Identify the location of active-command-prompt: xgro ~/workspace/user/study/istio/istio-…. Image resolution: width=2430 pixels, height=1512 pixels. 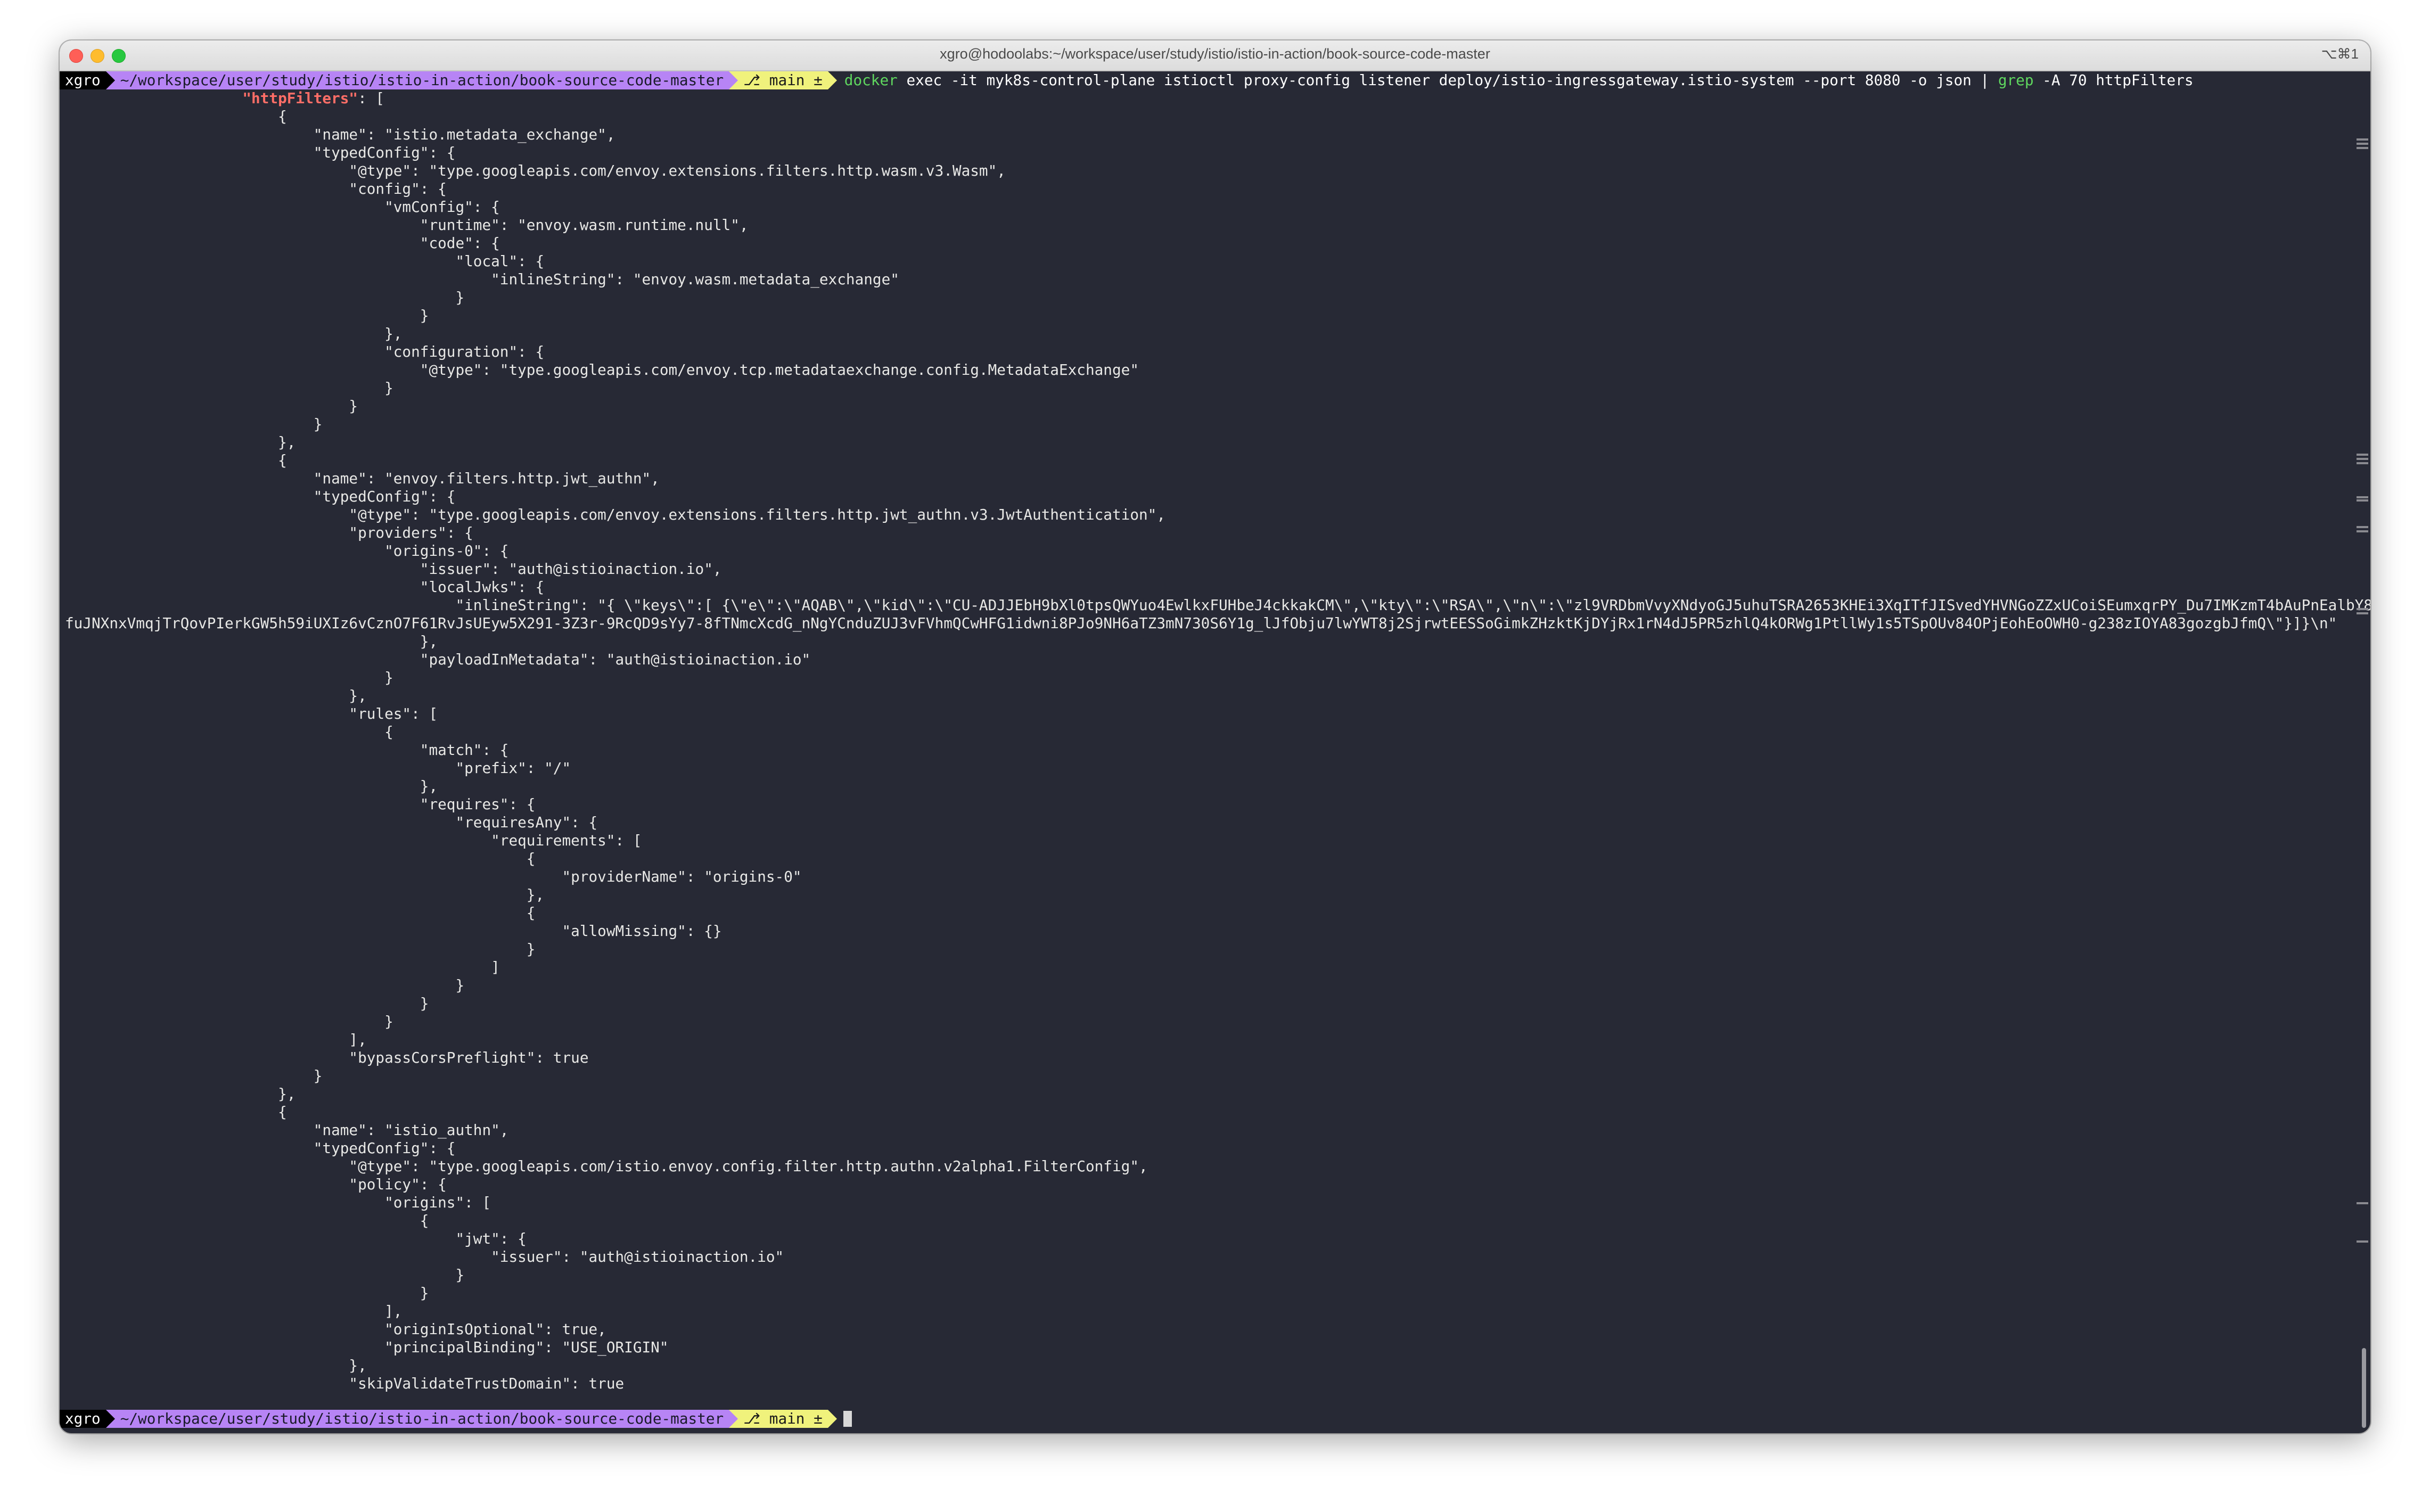
(456, 1419).